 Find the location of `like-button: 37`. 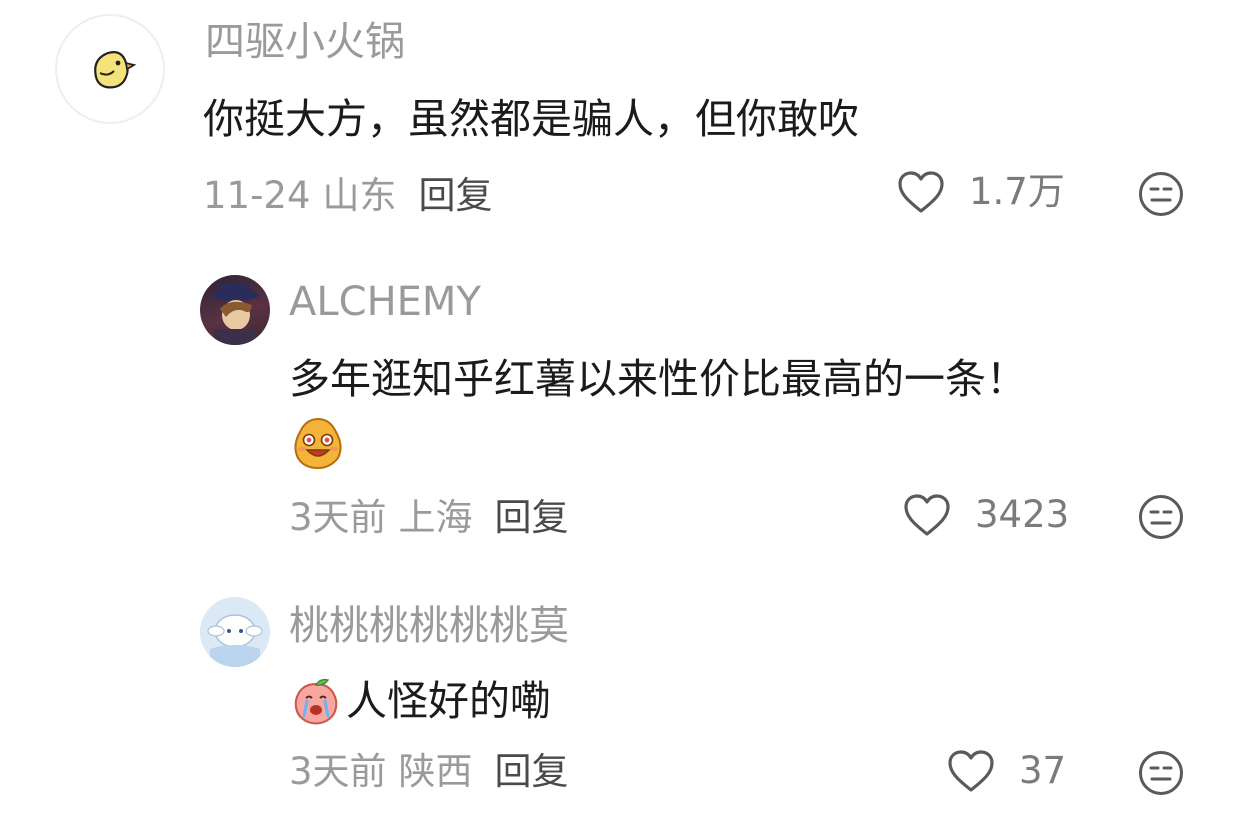

like-button: 37 is located at coordinates (1006, 771).